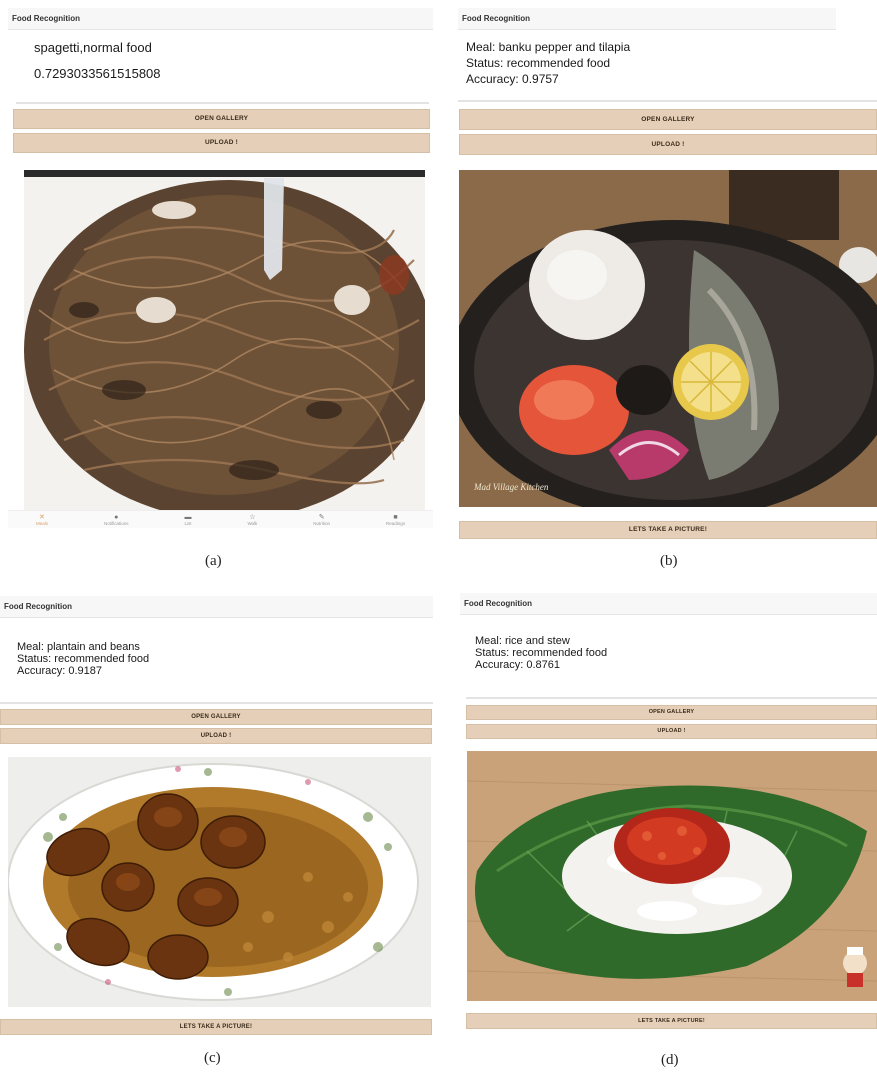 The width and height of the screenshot is (877, 1074). What do you see at coordinates (511, 487) in the screenshot?
I see `photo-watermark: Mad Village Kitchen` at bounding box center [511, 487].